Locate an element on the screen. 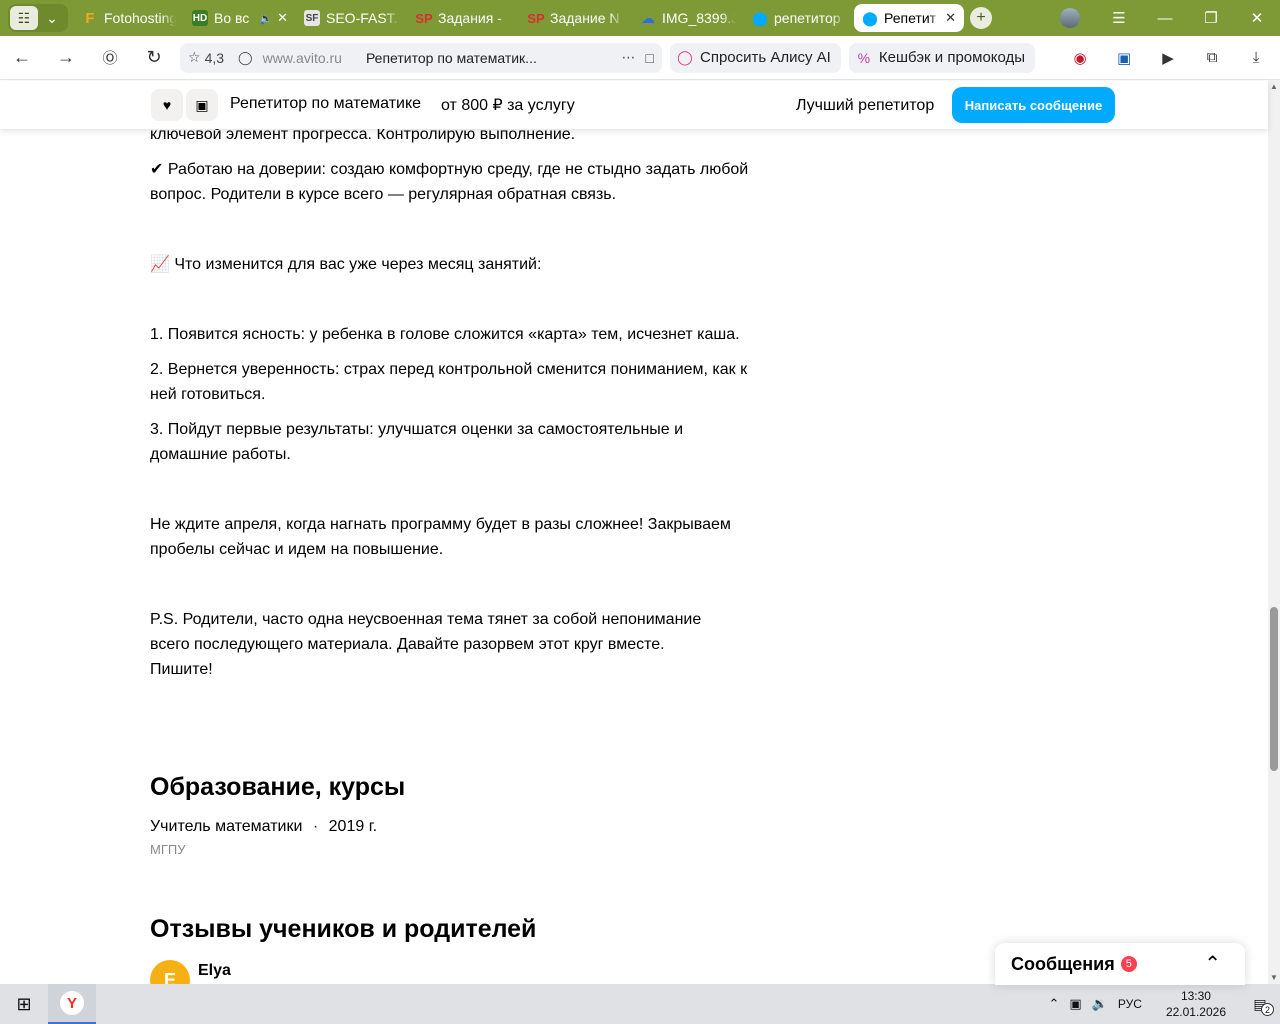 The width and height of the screenshot is (1280, 1024). site-rating: 4,3 is located at coordinates (214, 58).